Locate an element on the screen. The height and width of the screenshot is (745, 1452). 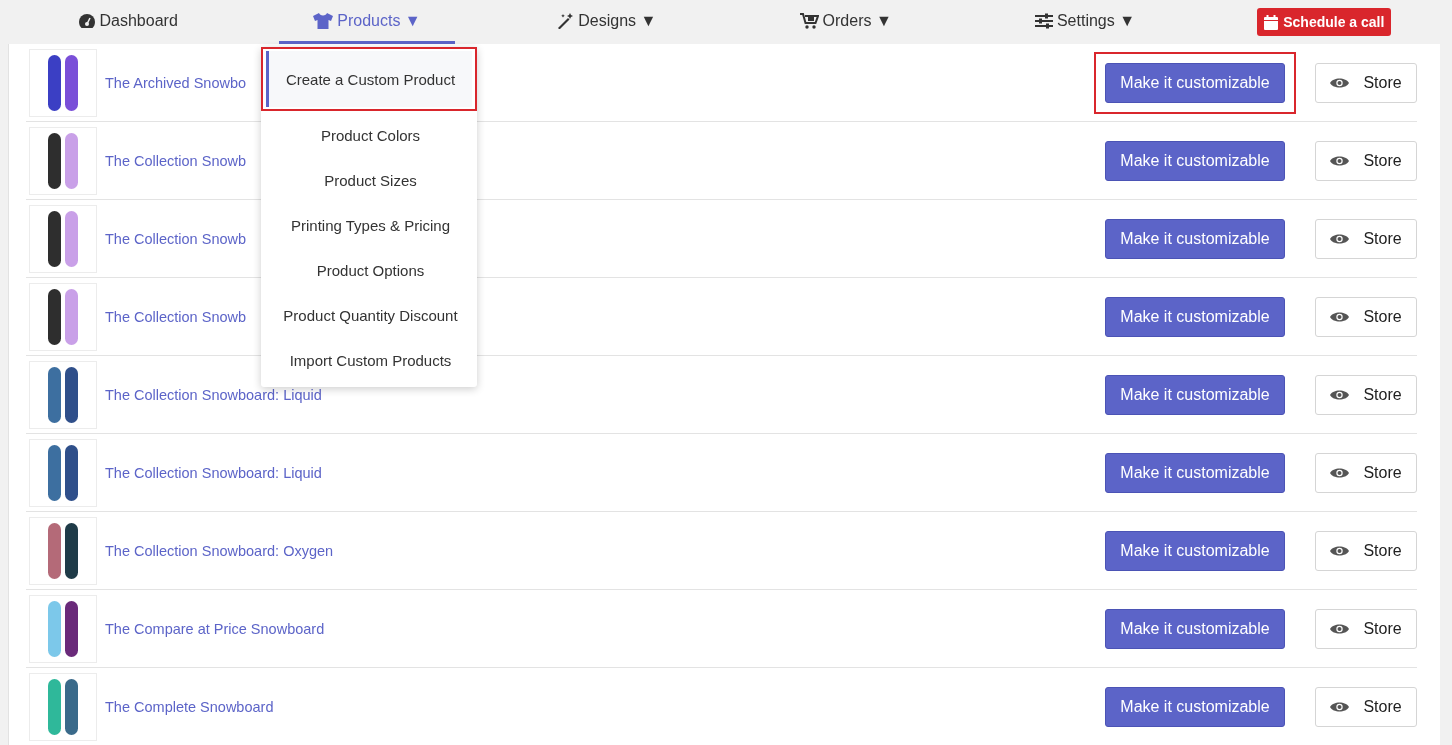
sliders-icon is located at coordinates (1043, 20).